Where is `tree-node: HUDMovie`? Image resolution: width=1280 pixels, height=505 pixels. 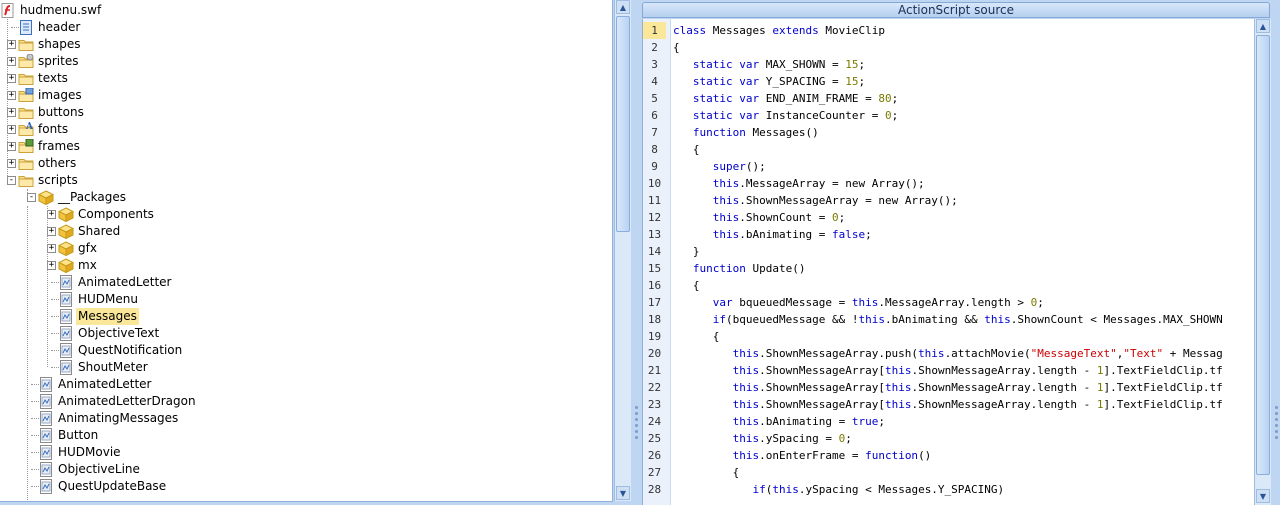 tree-node: HUDMovie is located at coordinates (305, 452).